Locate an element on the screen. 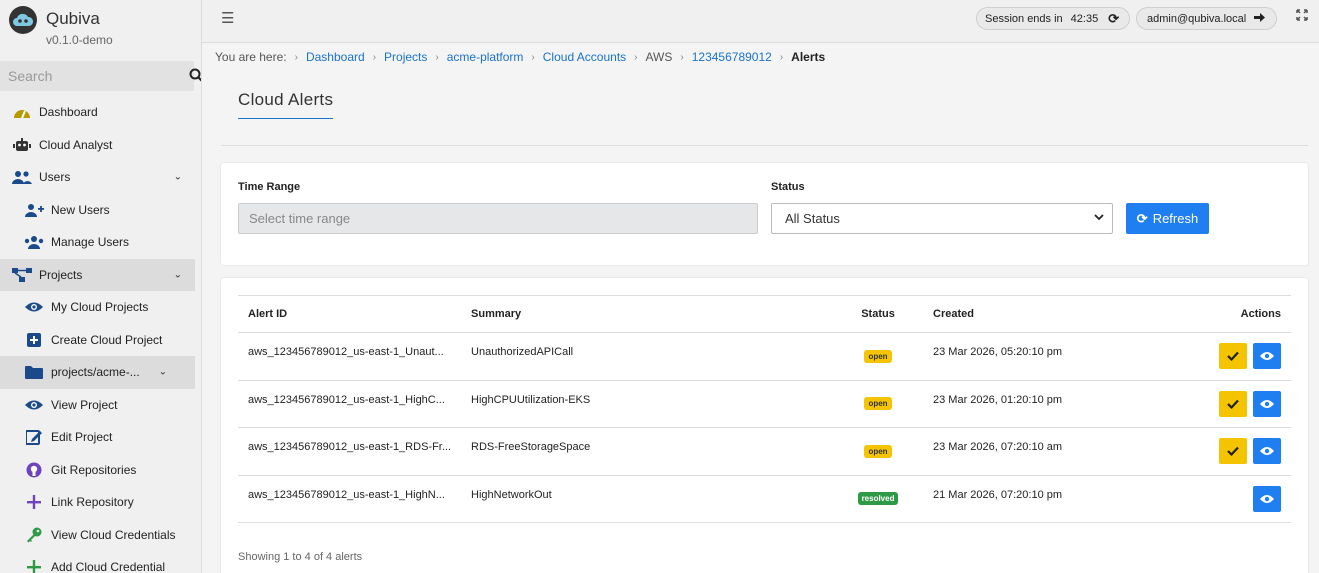 The image size is (1319, 573). alert-summary: HighCPUUtilization-EKS is located at coordinates (531, 399).